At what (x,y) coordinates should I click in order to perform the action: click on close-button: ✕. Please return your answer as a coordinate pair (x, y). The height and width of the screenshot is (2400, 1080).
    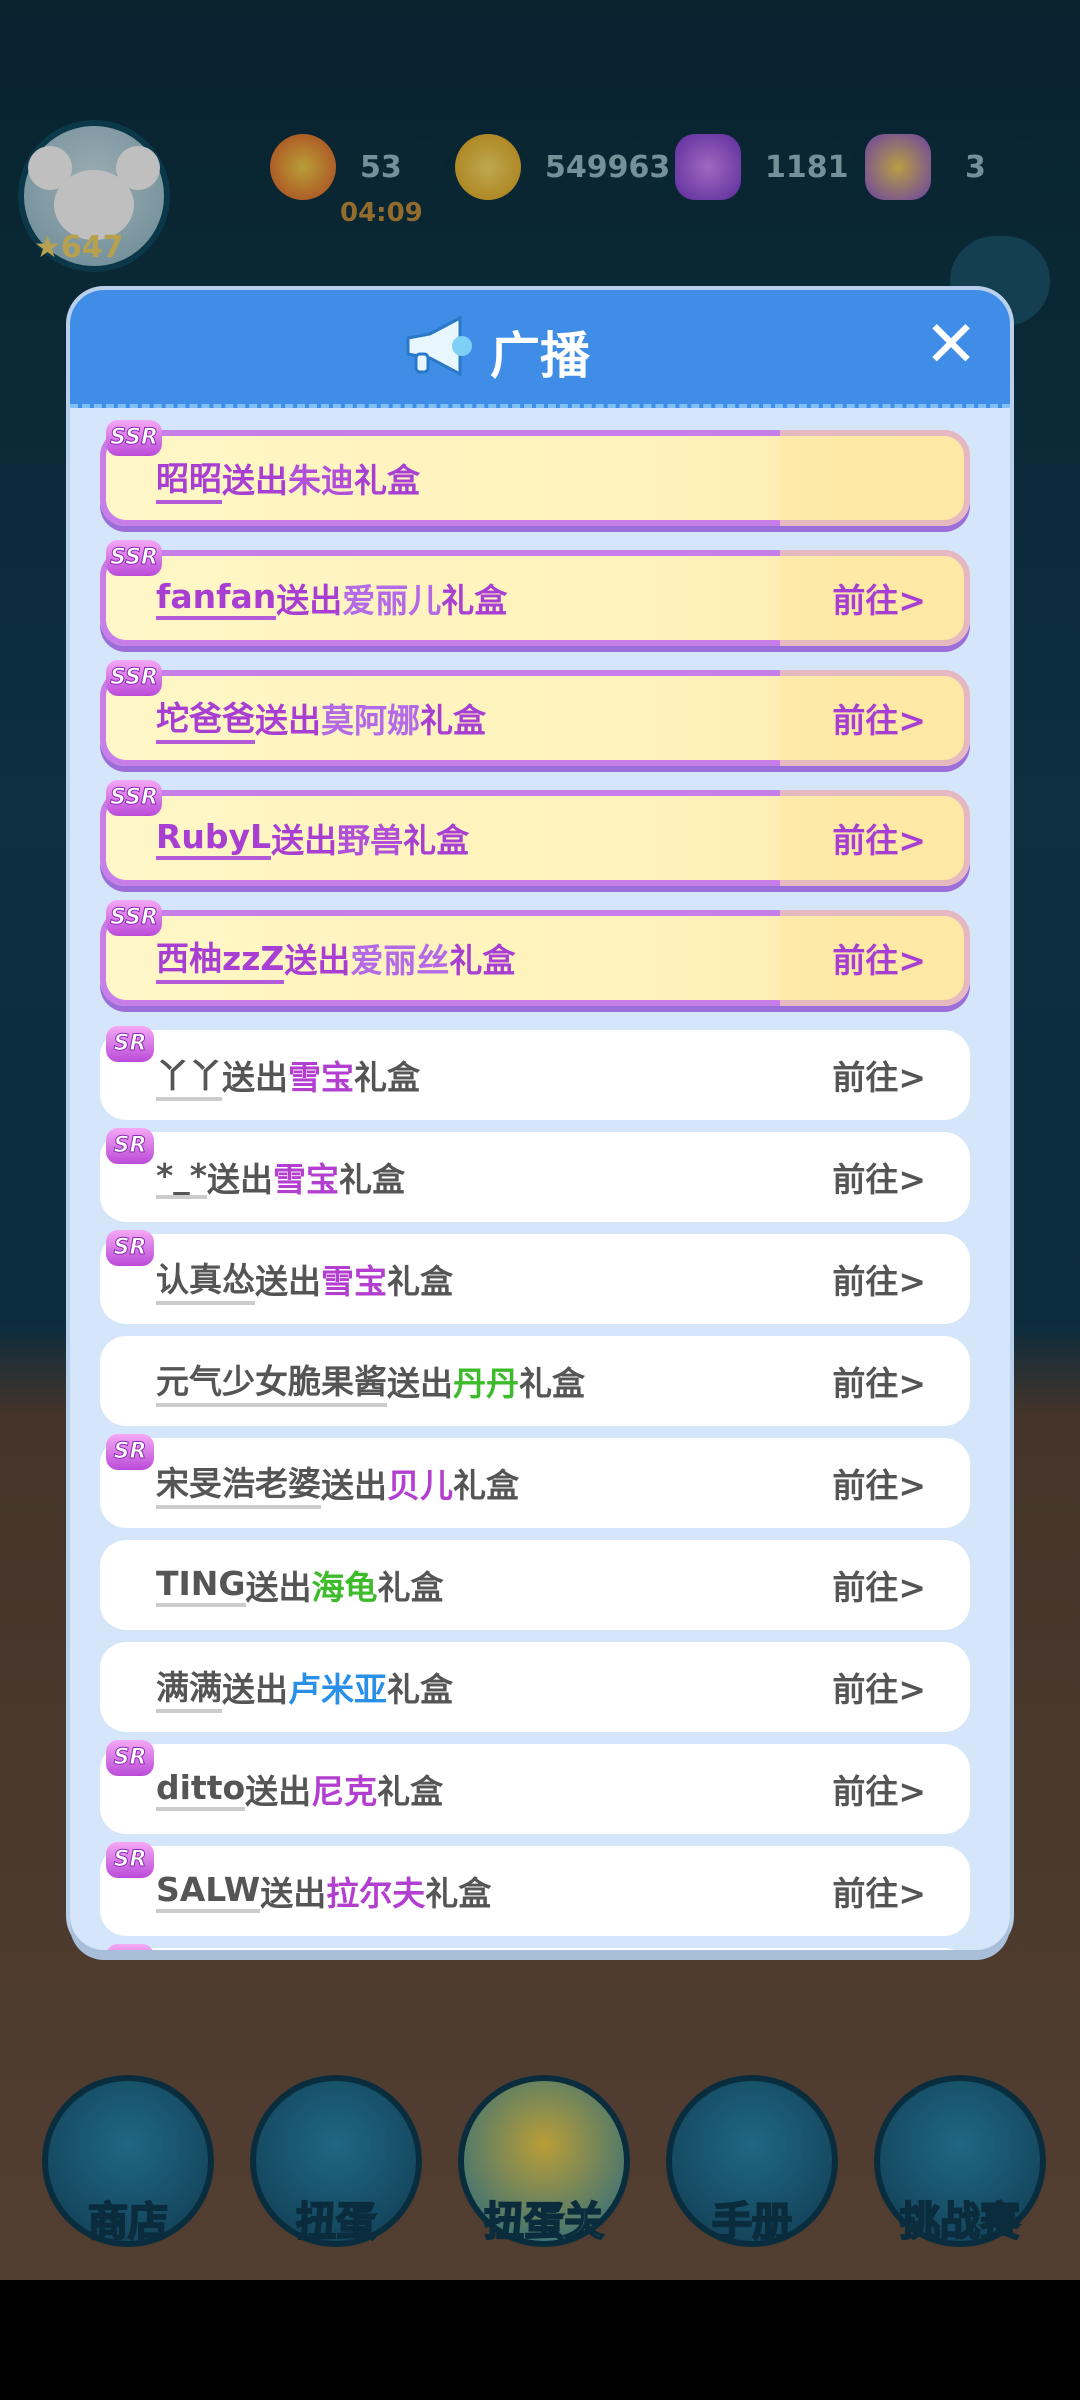
    Looking at the image, I should click on (951, 345).